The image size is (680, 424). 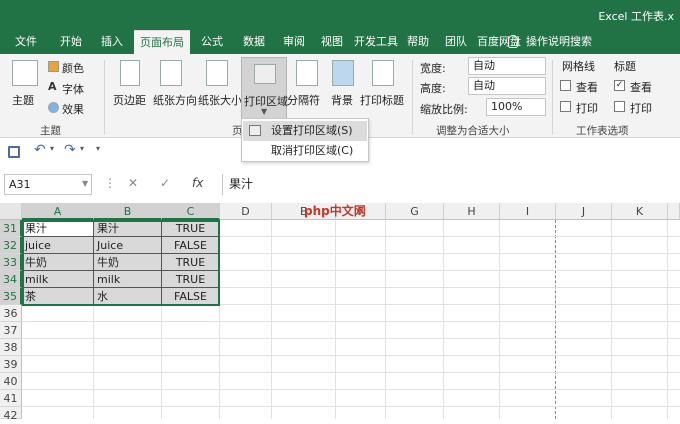 I want to click on row-header: 36, so click(x=11, y=313).